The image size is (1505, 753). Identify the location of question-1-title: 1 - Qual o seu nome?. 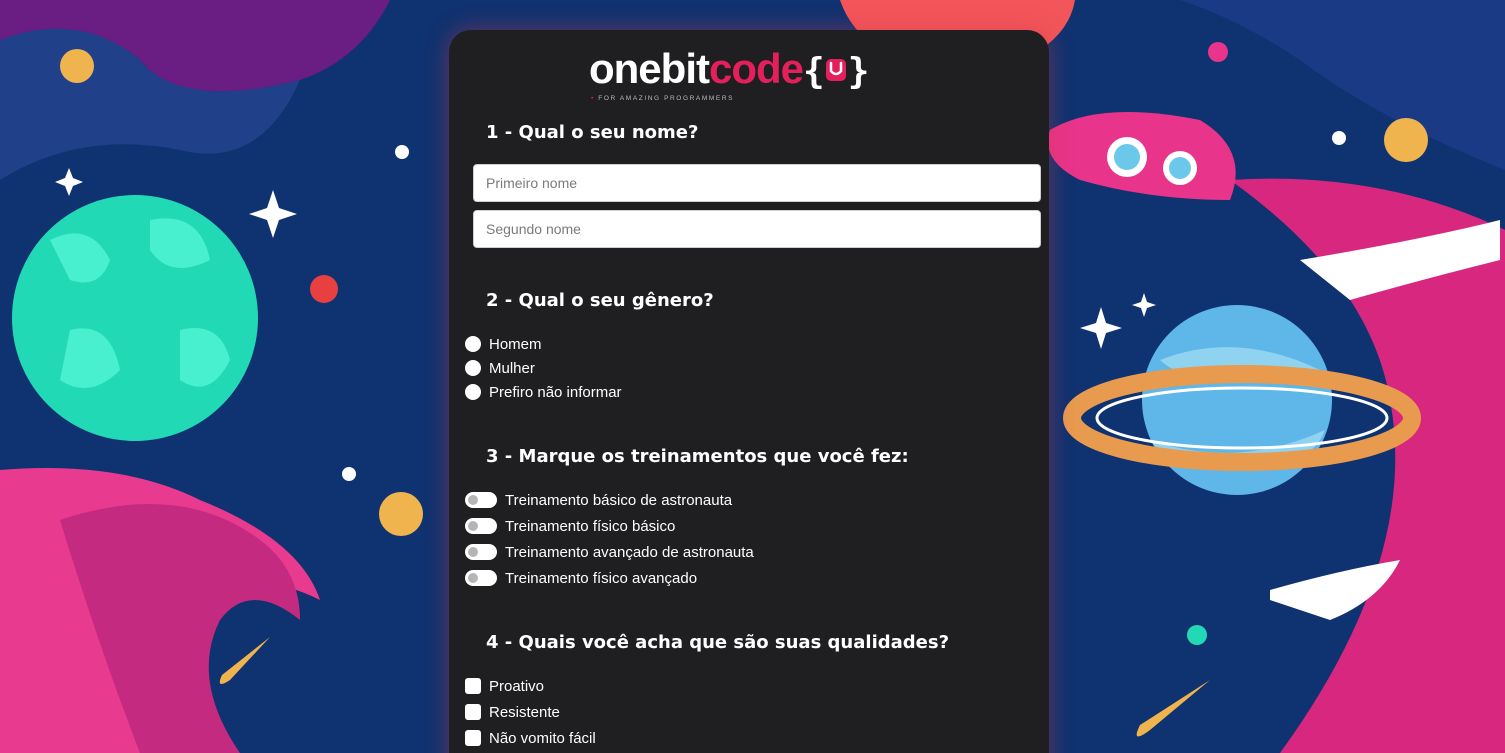
(592, 132).